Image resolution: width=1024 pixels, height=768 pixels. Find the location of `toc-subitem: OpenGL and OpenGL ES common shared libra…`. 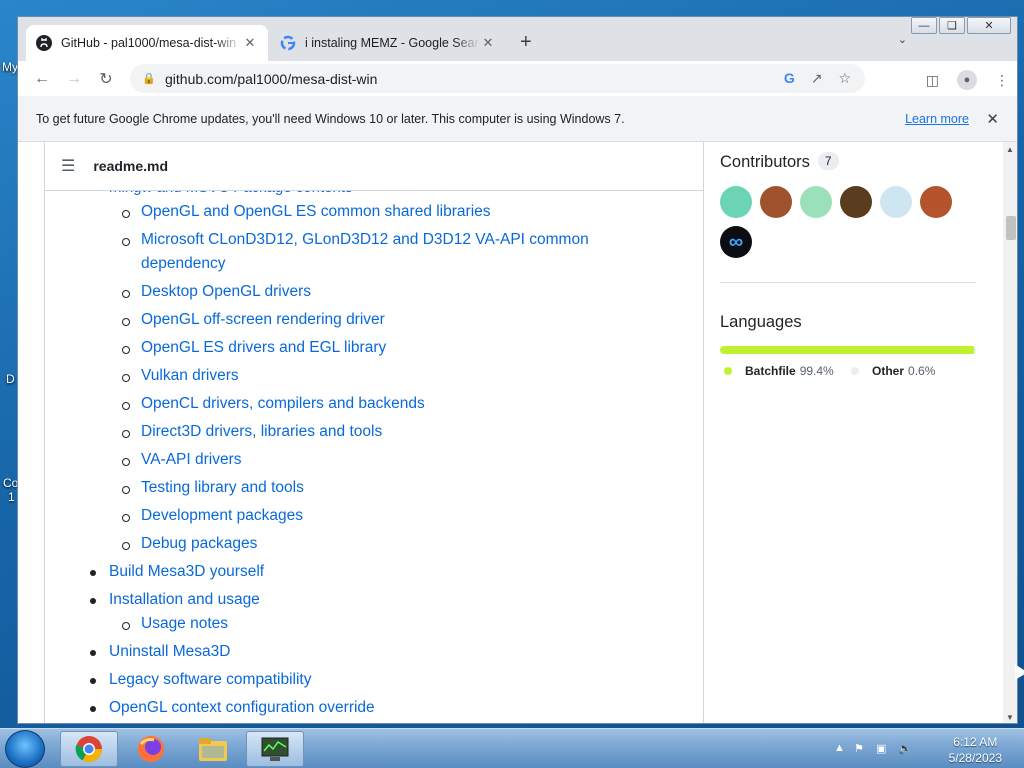

toc-subitem: OpenGL and OpenGL ES common shared libra… is located at coordinates (306, 212).